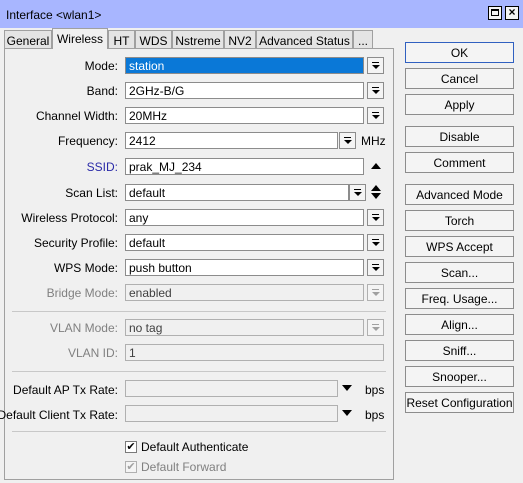 This screenshot has width=523, height=483. Describe the element at coordinates (375, 292) in the screenshot. I see `bridge-mode-dropdown-icon` at that location.